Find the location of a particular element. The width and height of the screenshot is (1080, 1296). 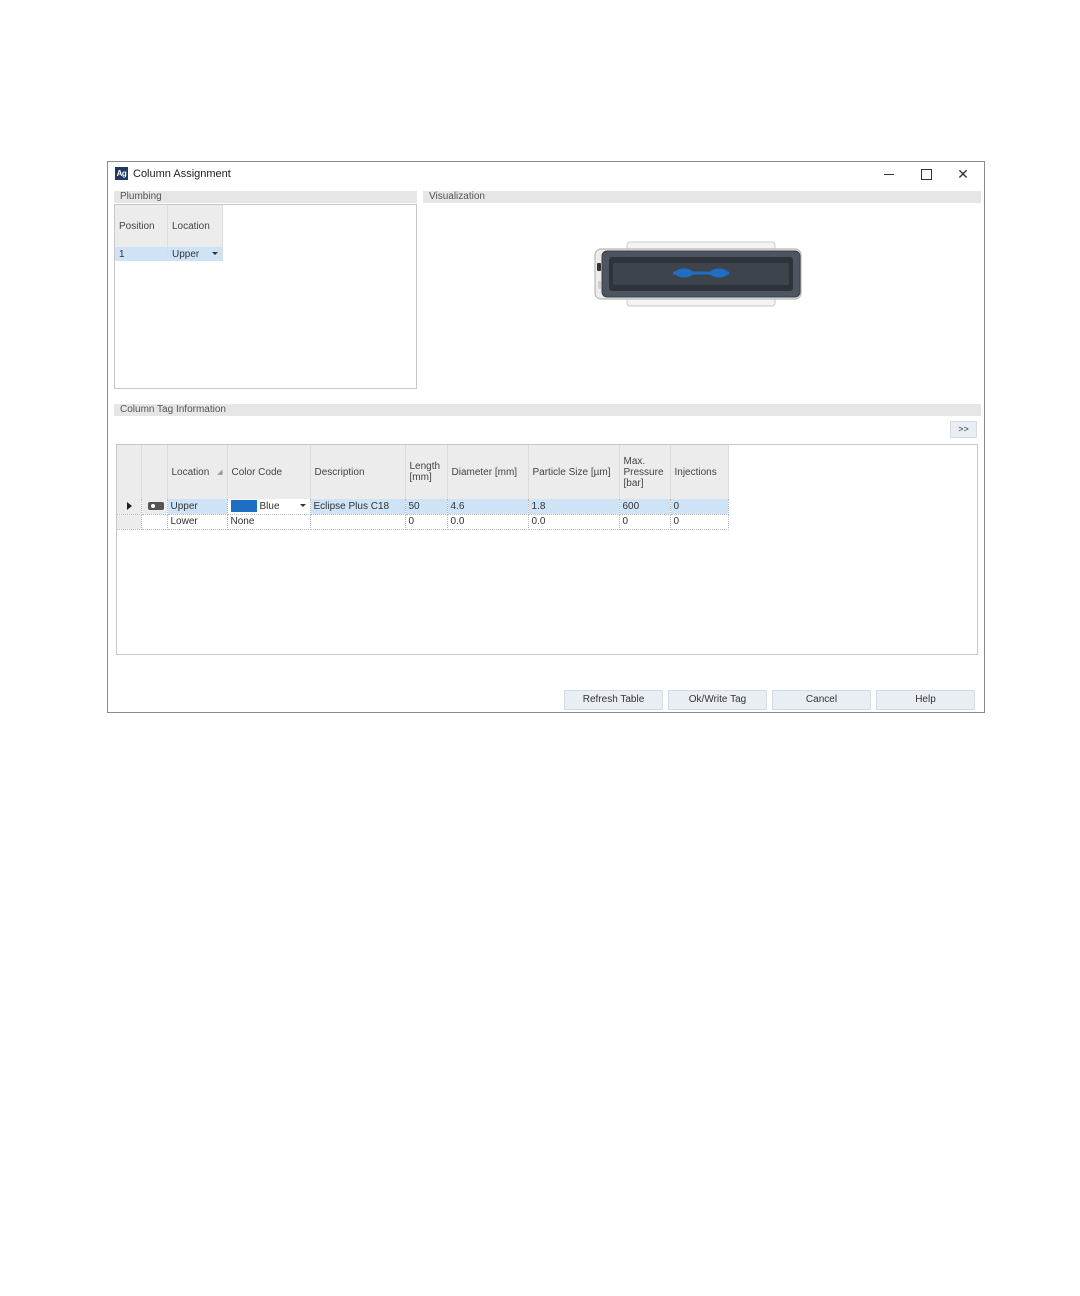

plumbing-header: Plumbing is located at coordinates (265, 197).